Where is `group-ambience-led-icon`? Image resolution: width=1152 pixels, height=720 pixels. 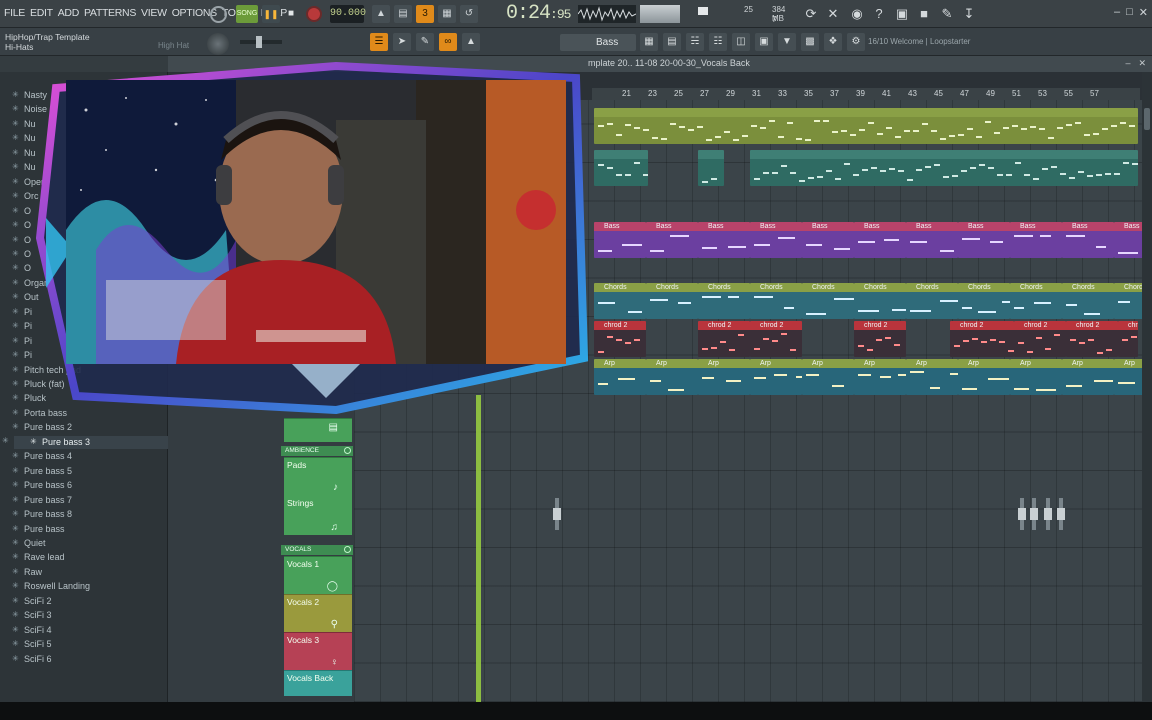
group-ambience-led-icon is located at coordinates (347, 450).